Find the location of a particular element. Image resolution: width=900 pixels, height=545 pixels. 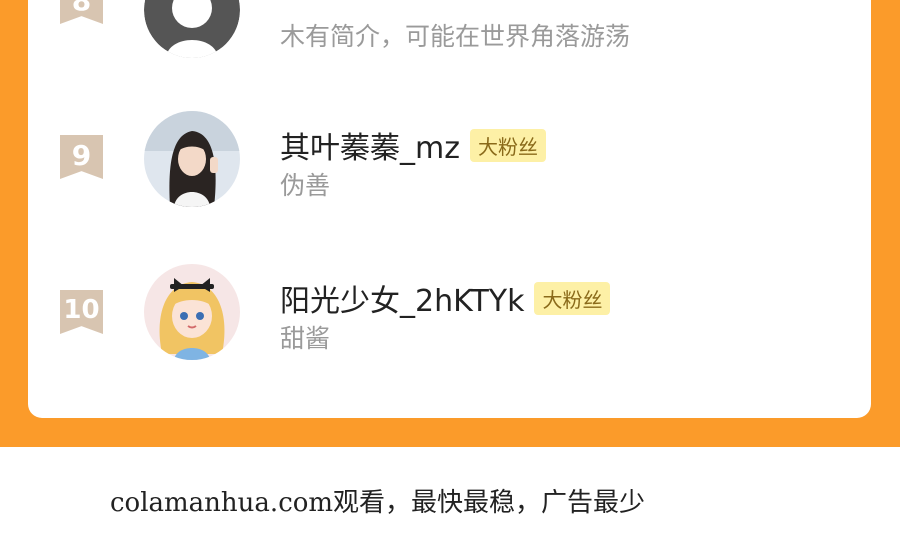

list-item: 8 木有简介，可能在世界角落游荡 is located at coordinates (449, 40).